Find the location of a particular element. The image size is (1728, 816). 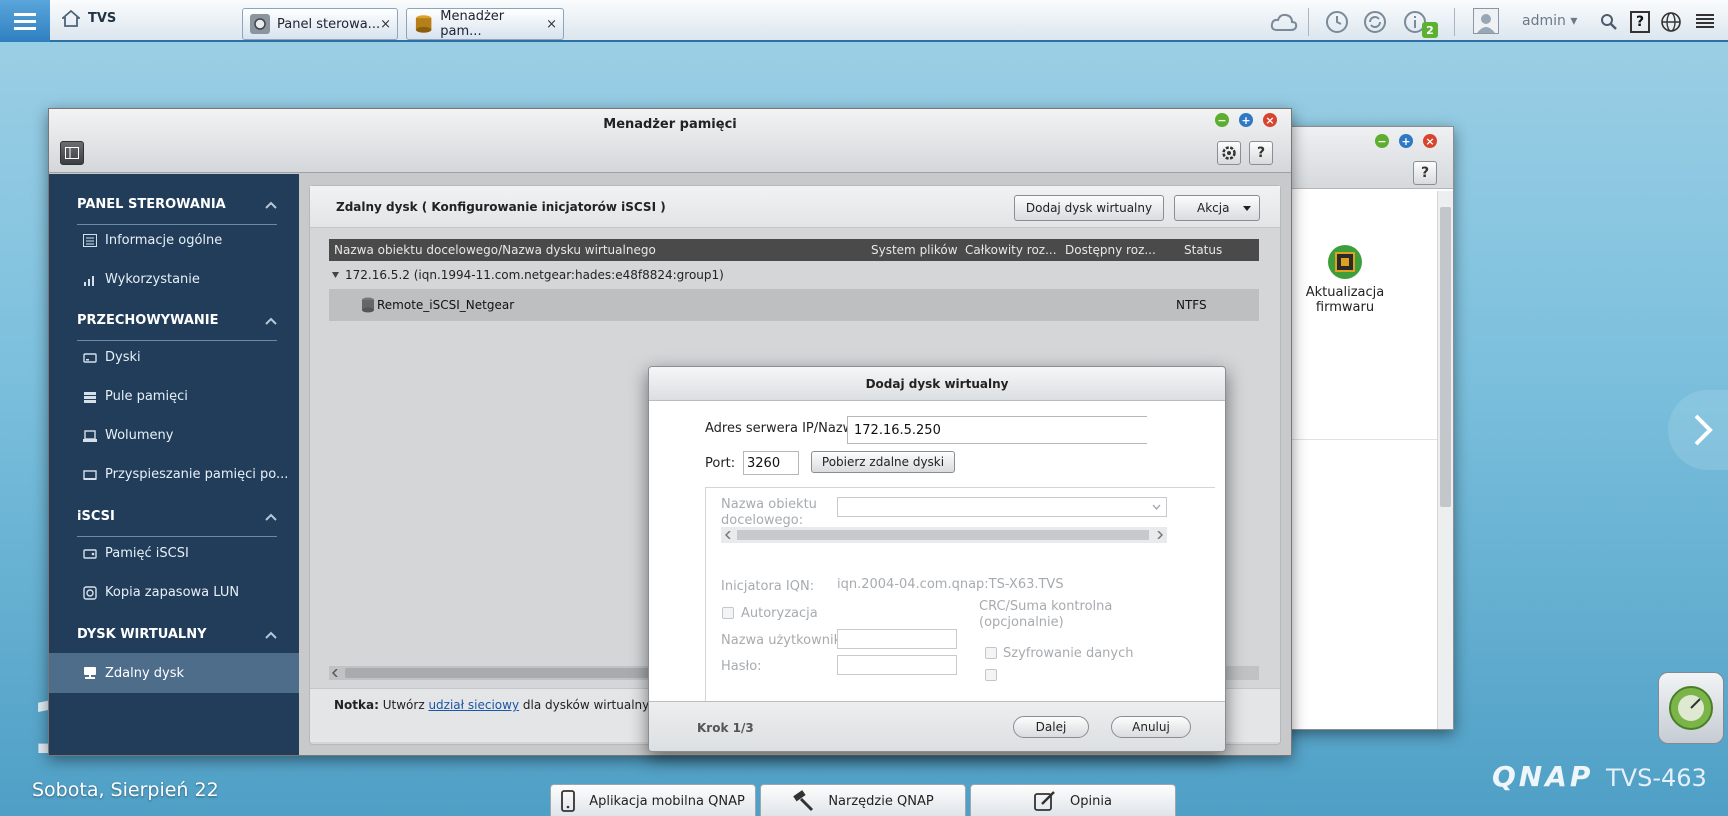

sidebar-item-remote-disk: Zdalny dysk is located at coordinates (174, 673).